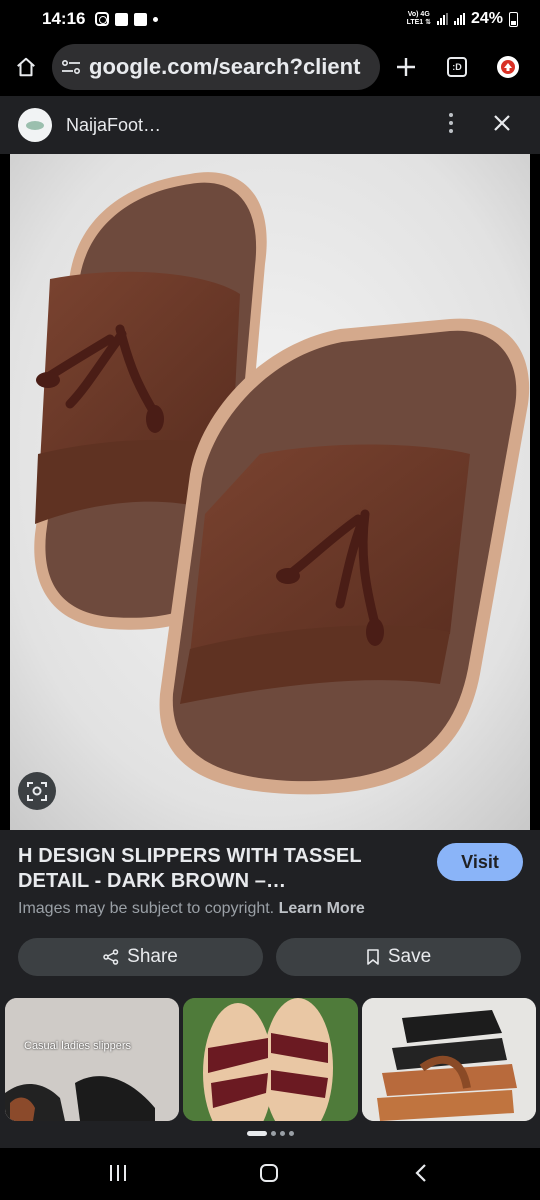  I want to click on thumb-caption: Casual ladies slippers, so click(77, 1046).